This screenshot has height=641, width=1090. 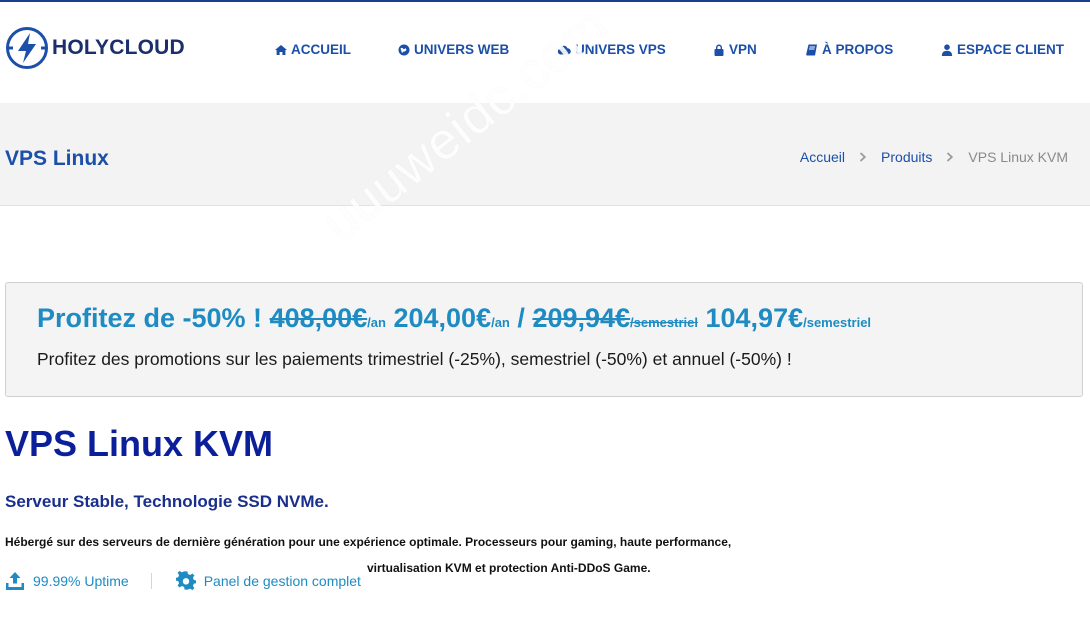 What do you see at coordinates (906, 157) in the screenshot?
I see `breadcrumb-link-produits: Produits` at bounding box center [906, 157].